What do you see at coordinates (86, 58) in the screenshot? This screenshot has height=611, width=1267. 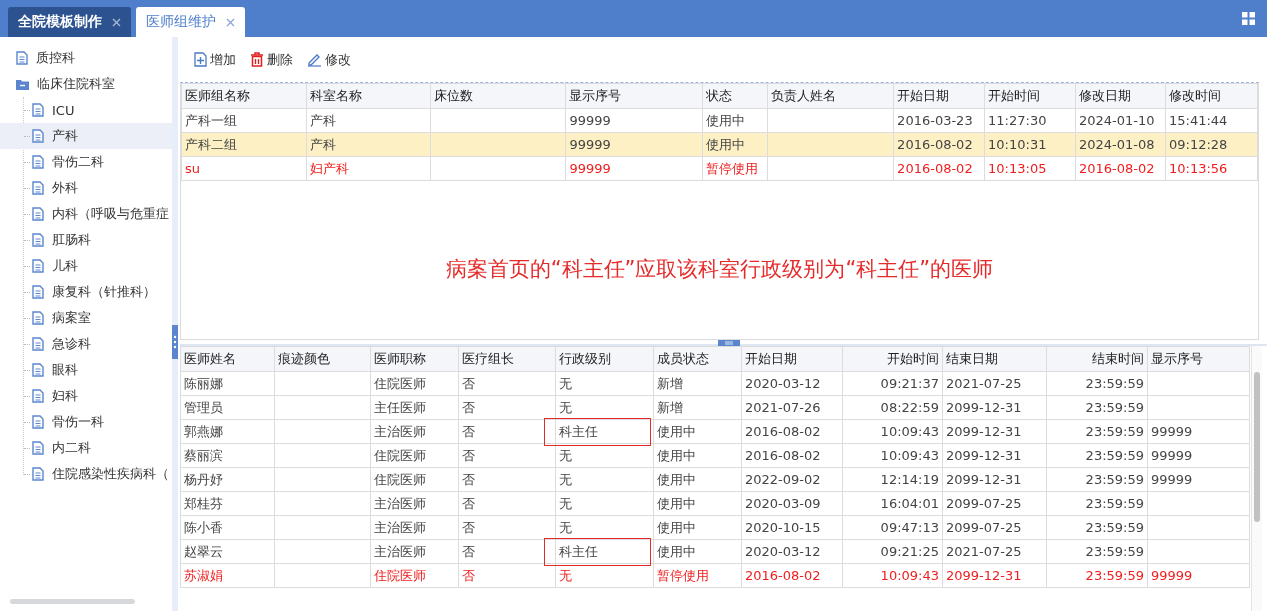 I see `tree-item: 质控科` at bounding box center [86, 58].